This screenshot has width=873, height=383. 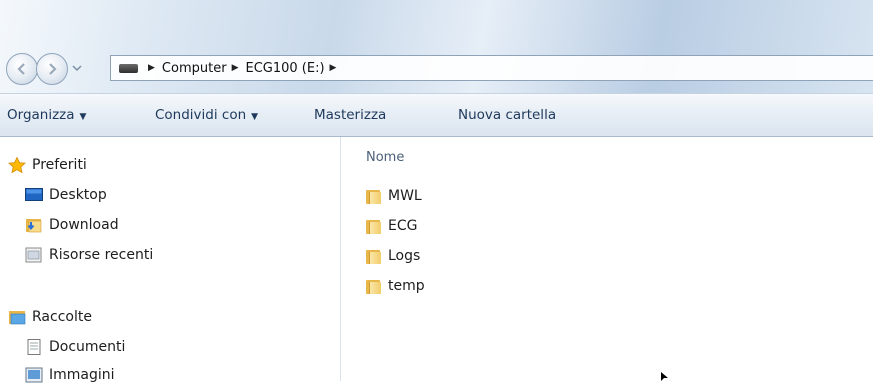 I want to click on new-folder-button: Nuova cartella, so click(x=507, y=115).